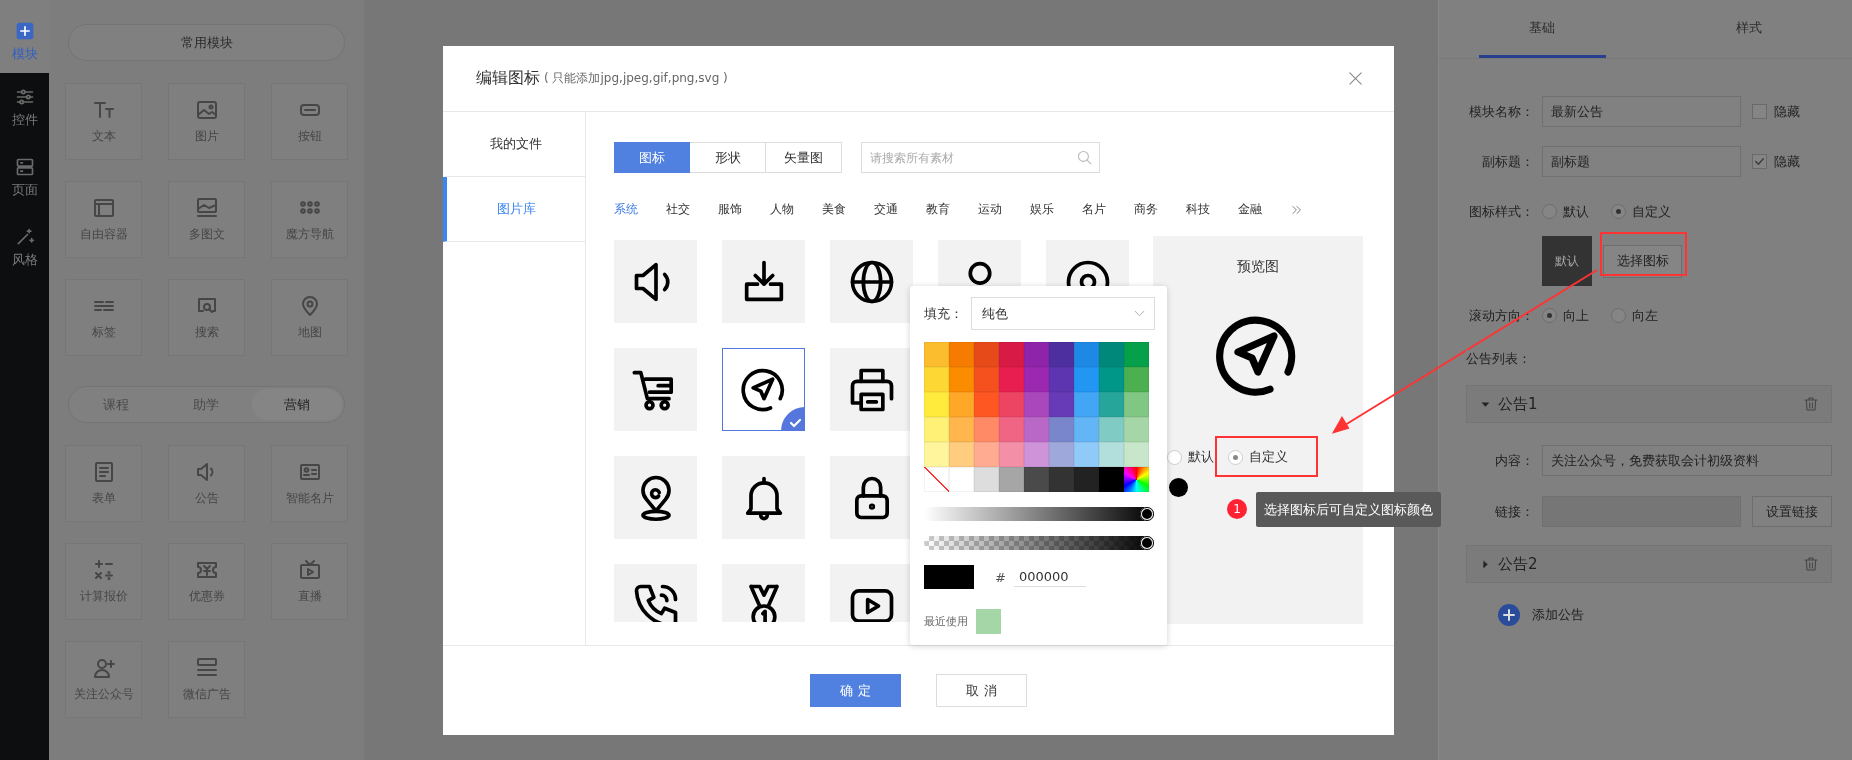  I want to click on module-tile: 标签, so click(103, 317).